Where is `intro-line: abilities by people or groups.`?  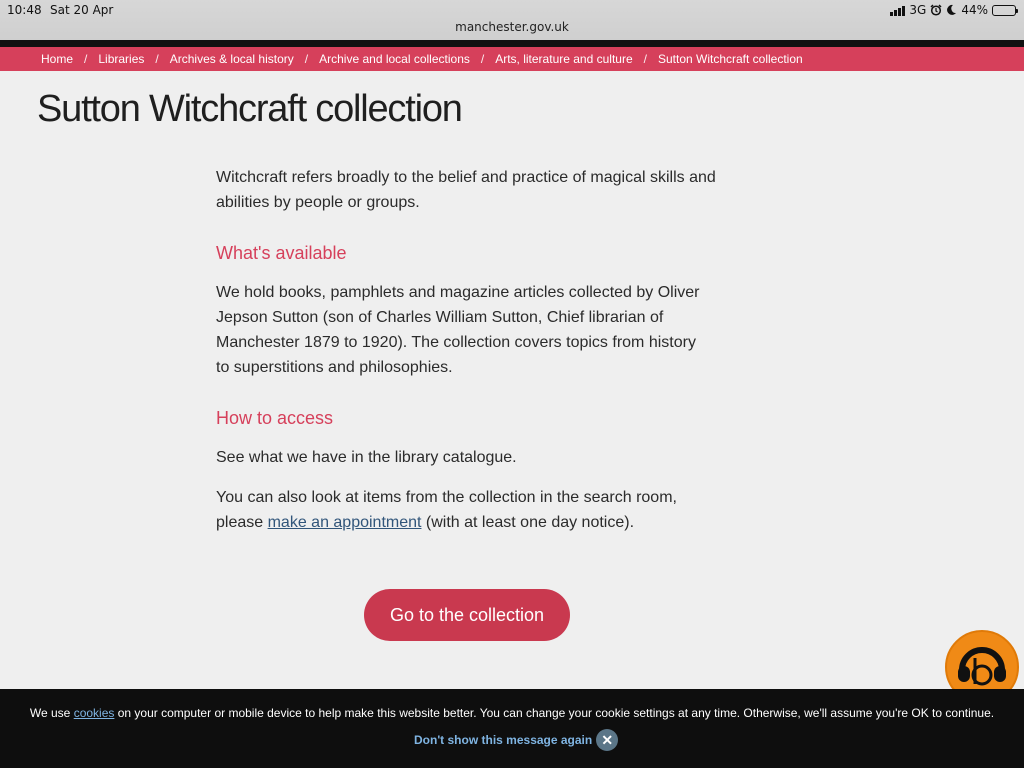 intro-line: abilities by people or groups. is located at coordinates (318, 202).